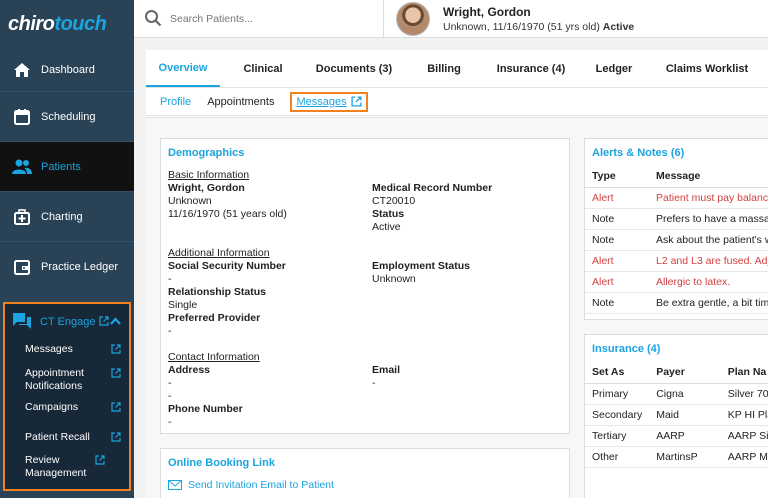 The image size is (768, 498). What do you see at coordinates (183, 68) in the screenshot?
I see `tab-overview: Overview` at bounding box center [183, 68].